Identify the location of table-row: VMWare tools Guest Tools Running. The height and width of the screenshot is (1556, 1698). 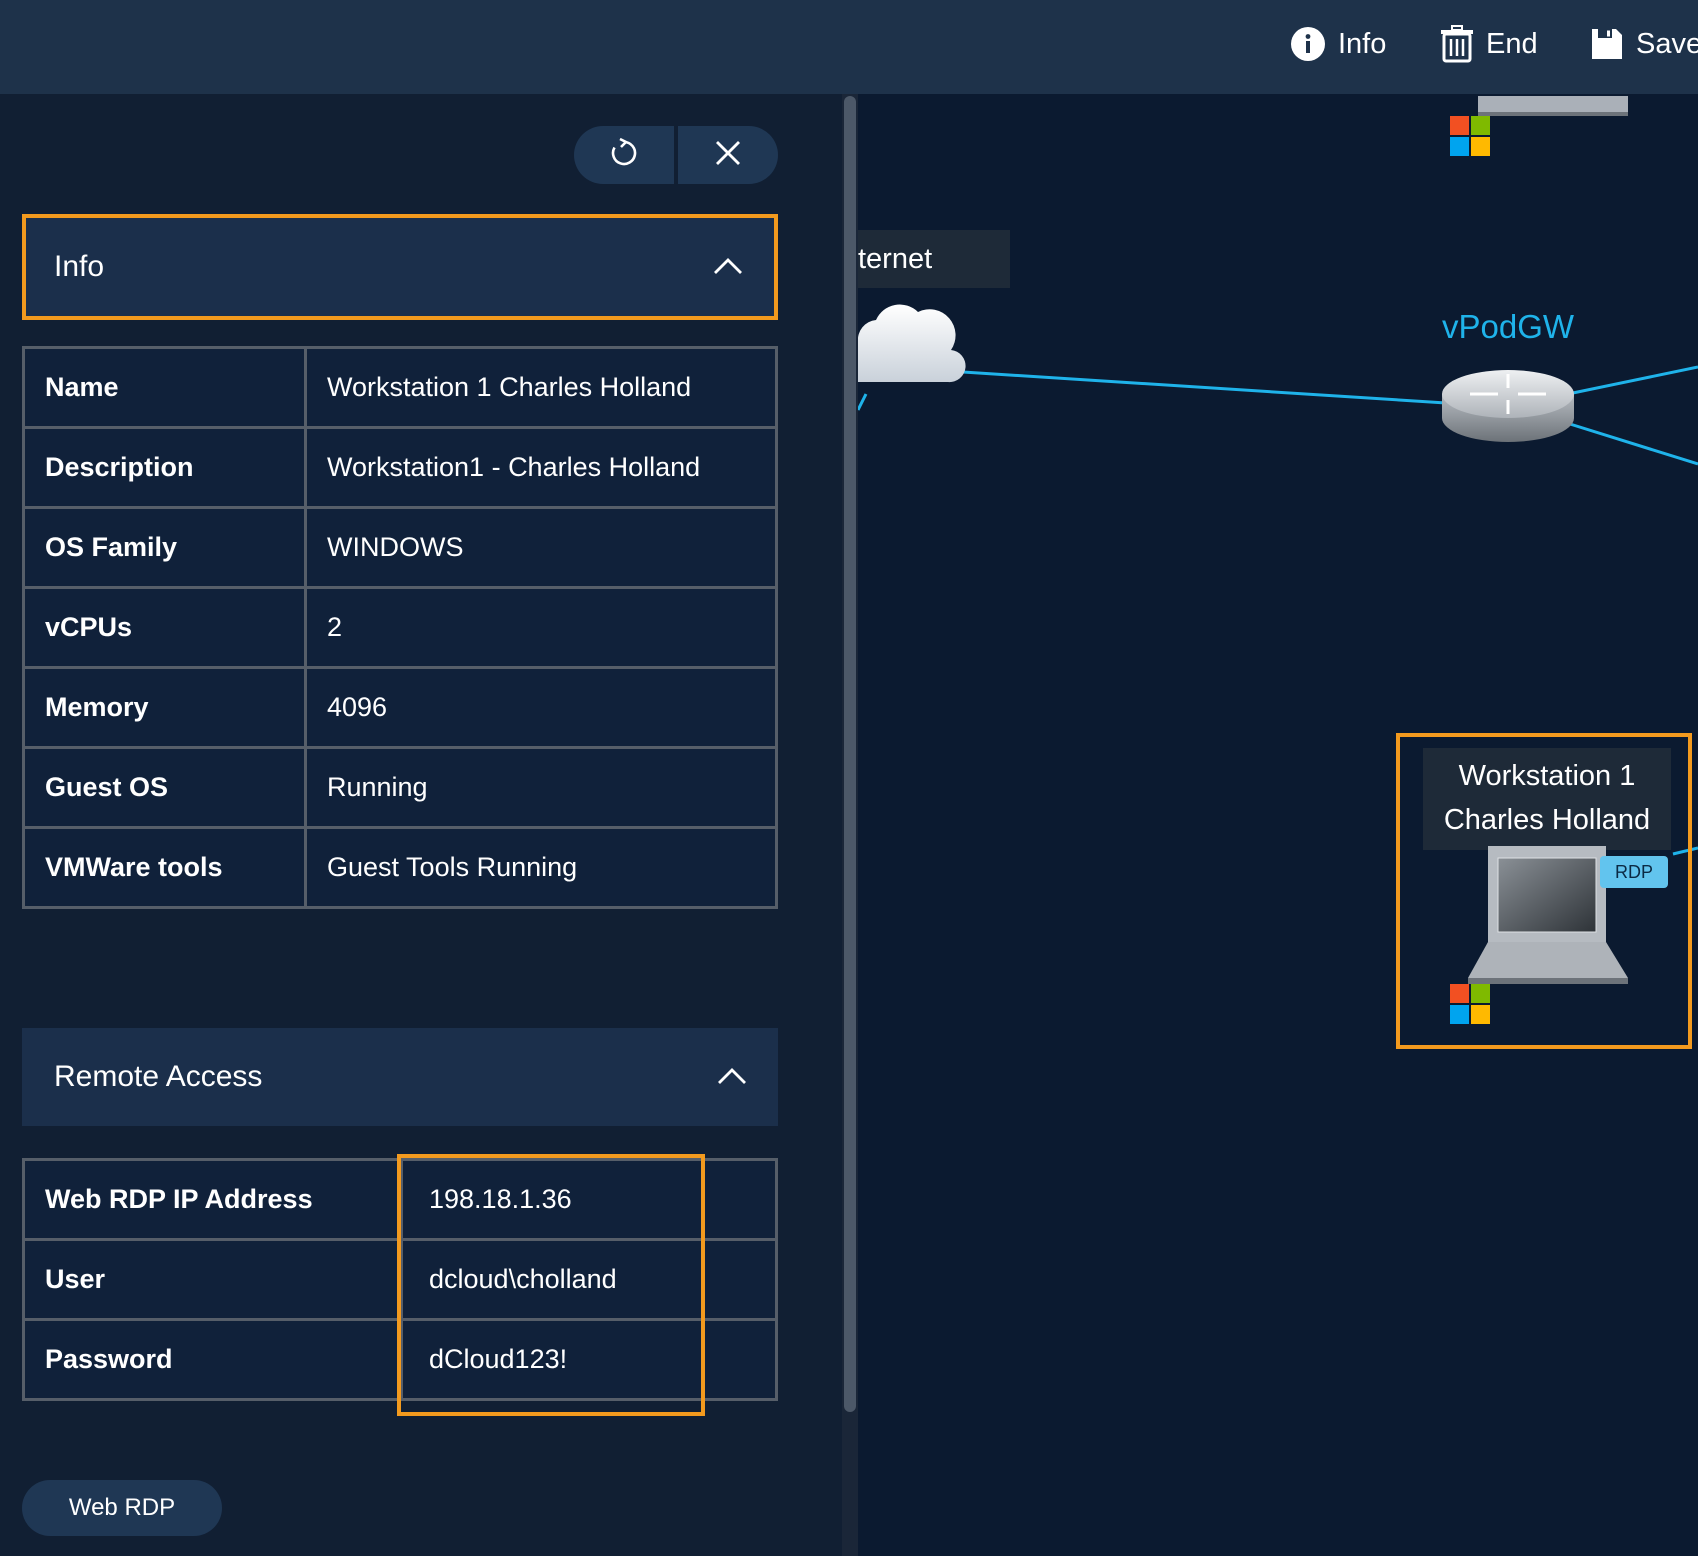
(400, 867).